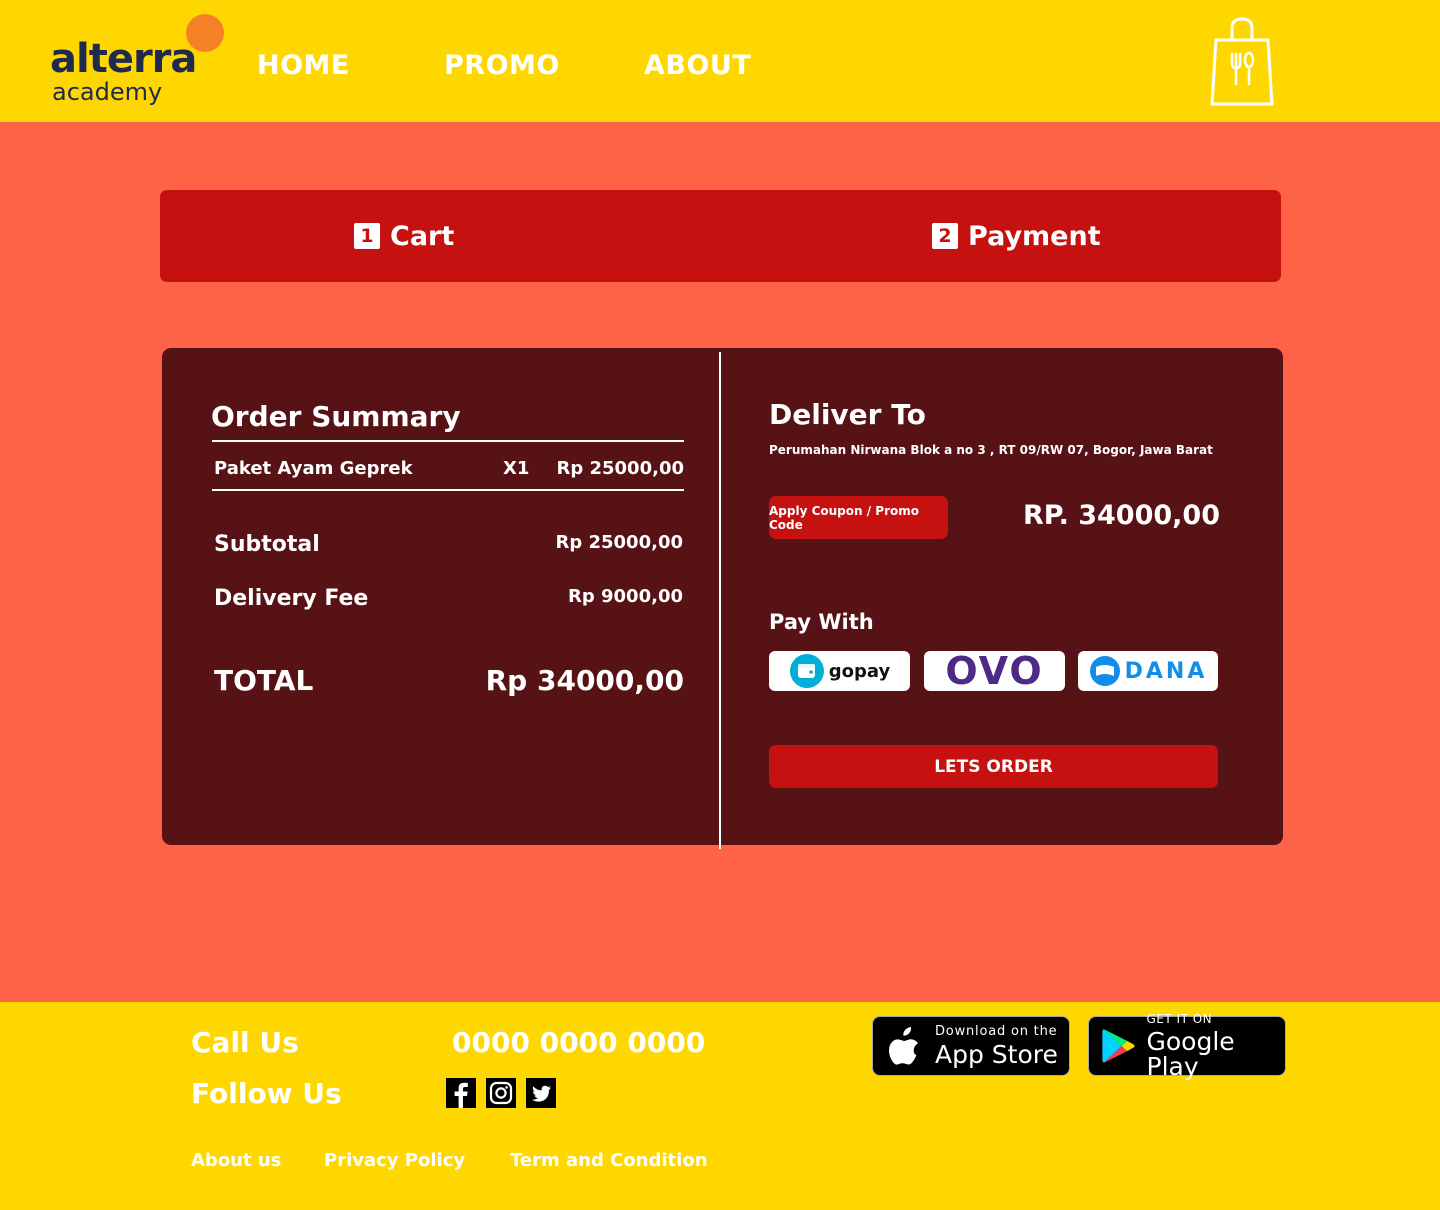 This screenshot has width=1440, height=1210. I want to click on checkout-steps-bar: 1 Cart 2 Payment, so click(720, 236).